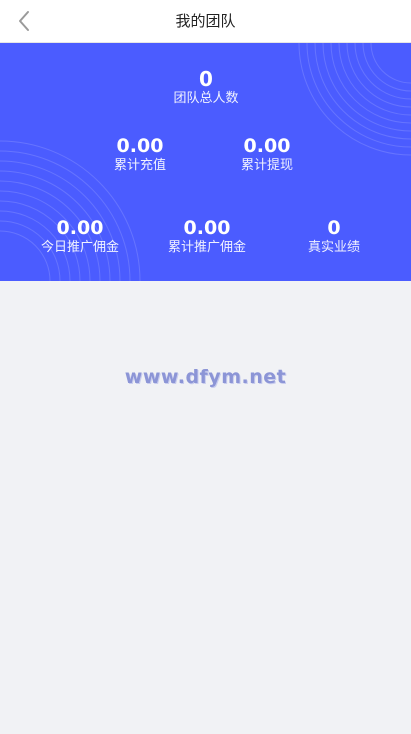 Image resolution: width=411 pixels, height=734 pixels. What do you see at coordinates (205, 377) in the screenshot?
I see `watermark-text: www.dfym.net` at bounding box center [205, 377].